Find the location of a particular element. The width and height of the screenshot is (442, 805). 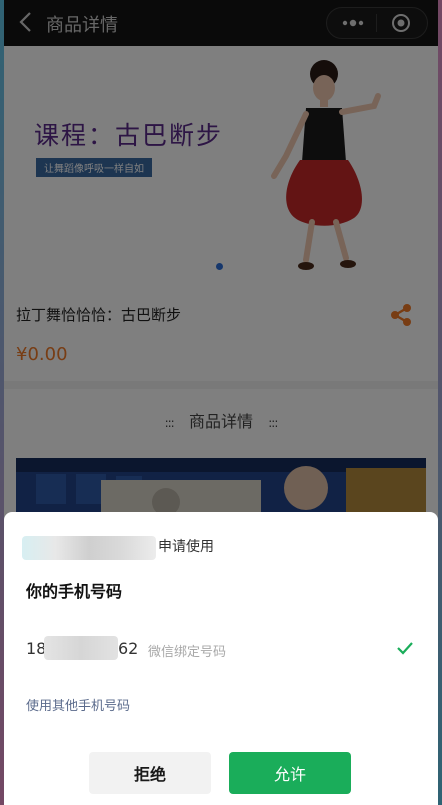

phone-number-suffix: 62 is located at coordinates (128, 648).